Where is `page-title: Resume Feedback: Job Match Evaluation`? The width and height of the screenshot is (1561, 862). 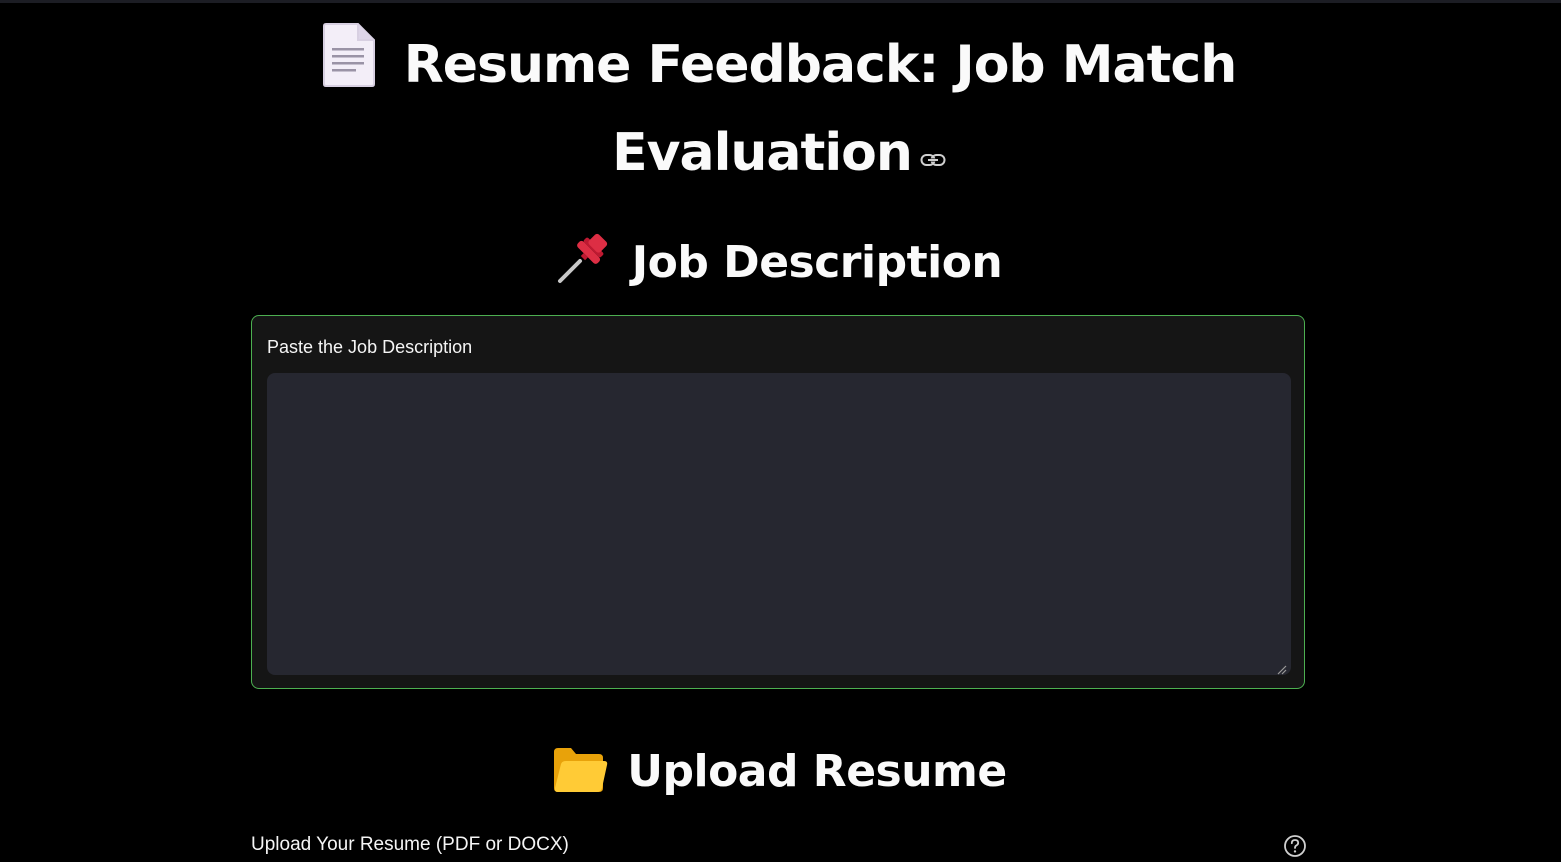 page-title: Resume Feedback: Job Match Evaluation is located at coordinates (779, 107).